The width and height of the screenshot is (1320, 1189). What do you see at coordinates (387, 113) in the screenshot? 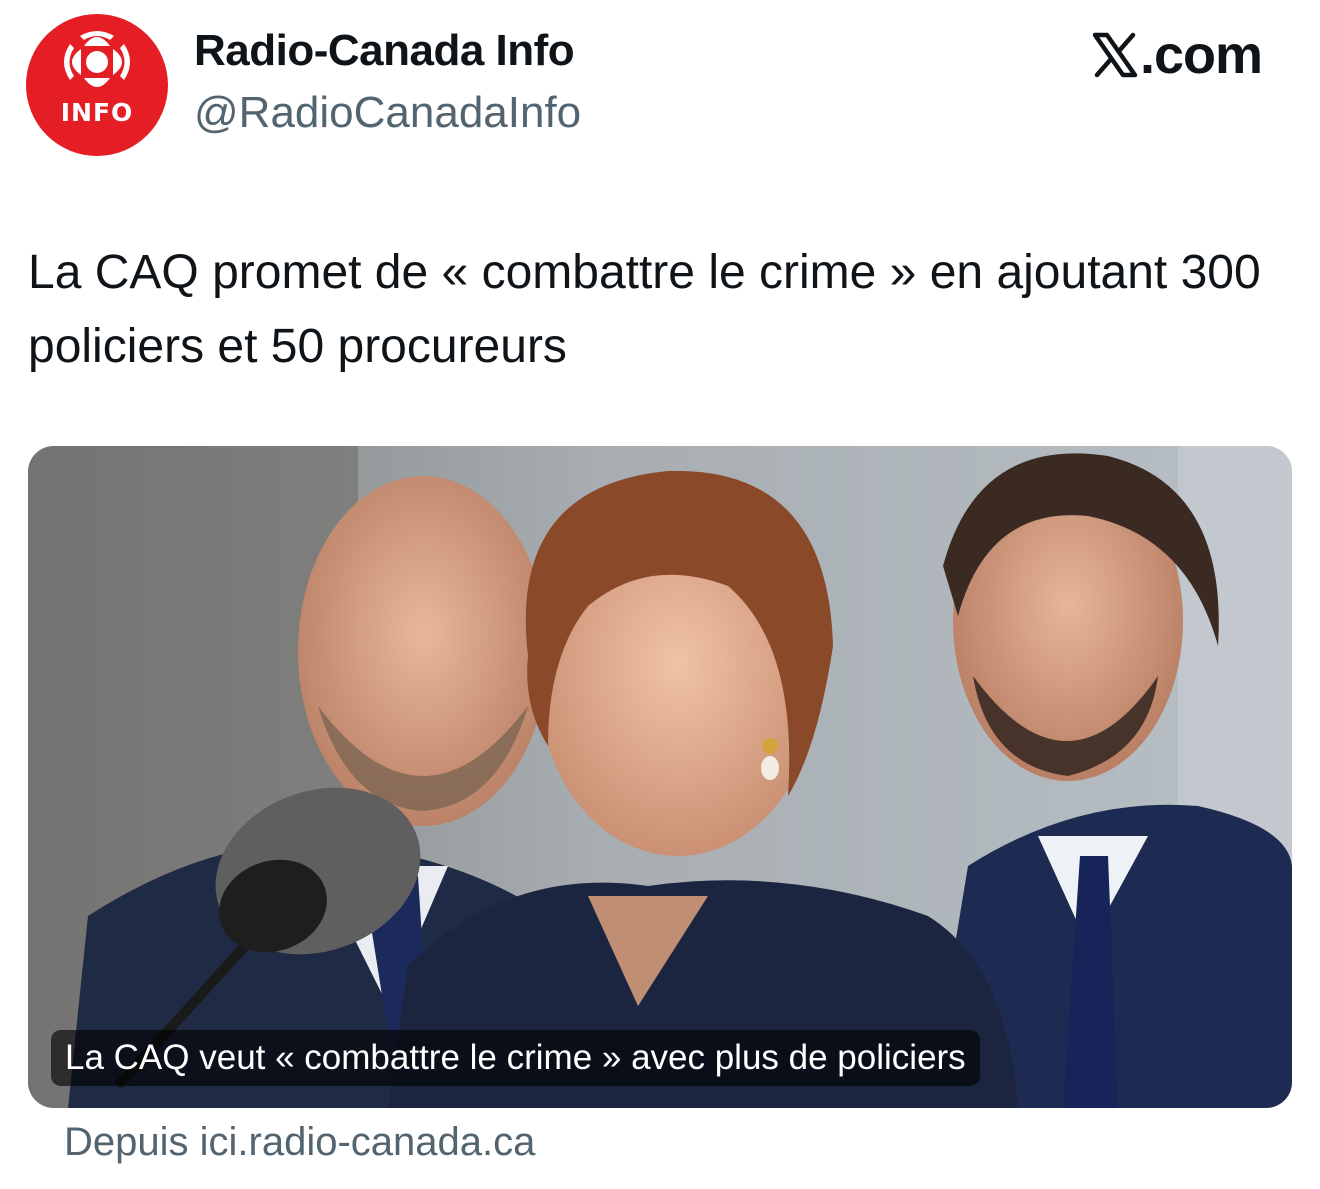
I see `account-handle: @RadioCanadaInfo` at bounding box center [387, 113].